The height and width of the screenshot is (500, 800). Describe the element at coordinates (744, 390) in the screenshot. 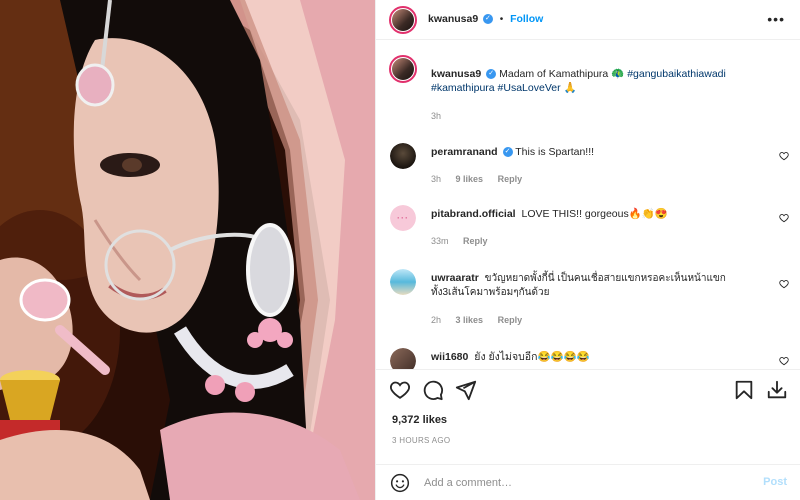

I see `bookmark-icon` at that location.